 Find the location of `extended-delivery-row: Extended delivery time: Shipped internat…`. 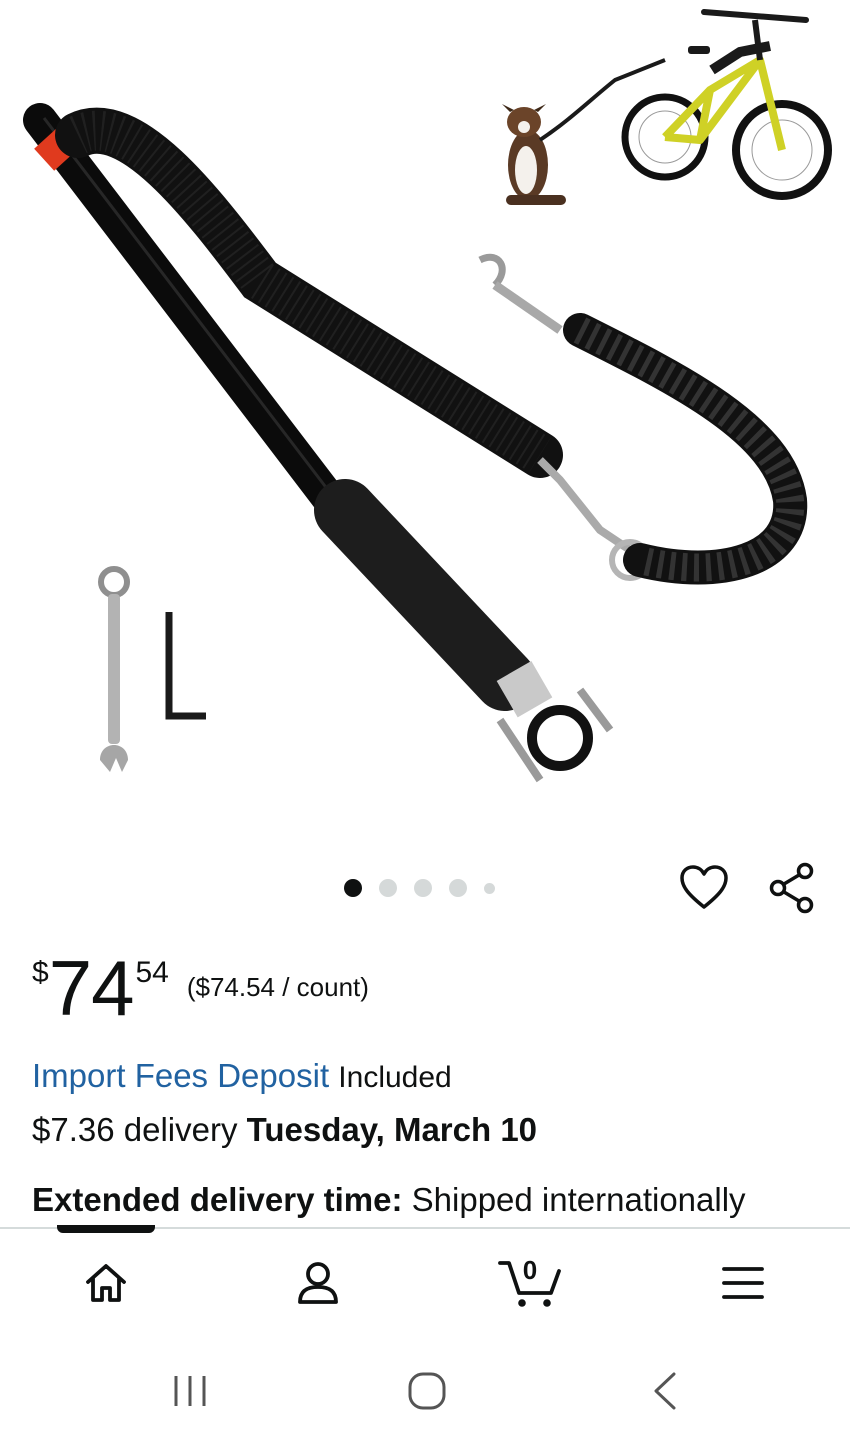

extended-delivery-row: Extended delivery time: Shipped internat… is located at coordinates (389, 1200).